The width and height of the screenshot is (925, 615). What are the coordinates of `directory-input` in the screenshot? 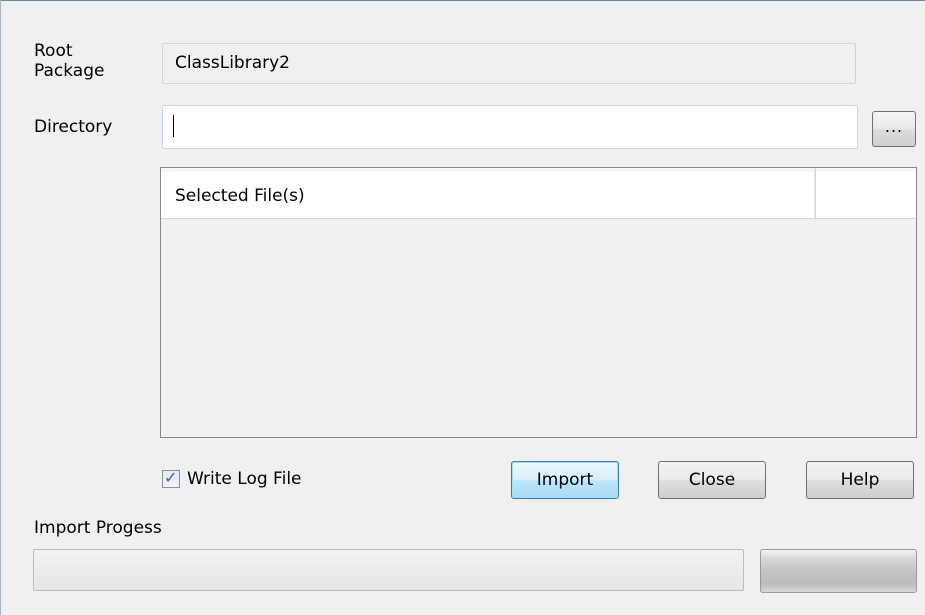 It's located at (510, 127).